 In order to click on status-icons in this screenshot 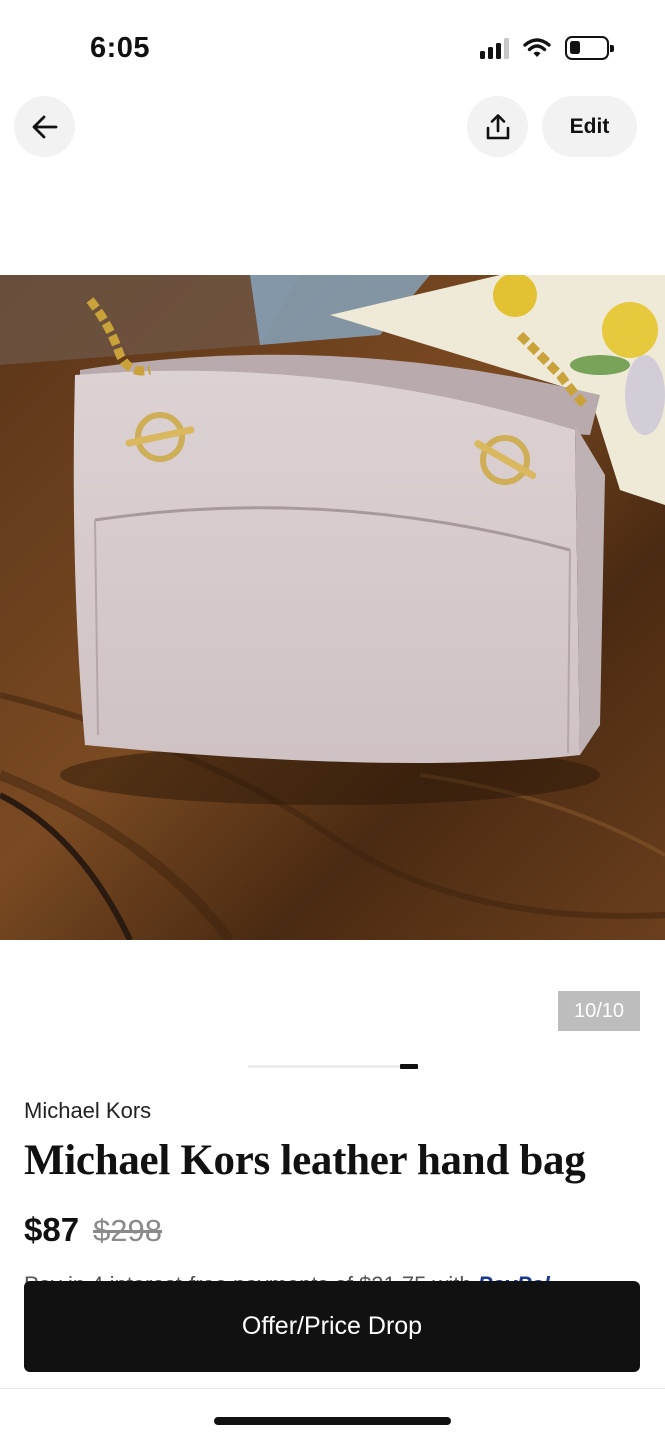, I will do `click(547, 48)`.